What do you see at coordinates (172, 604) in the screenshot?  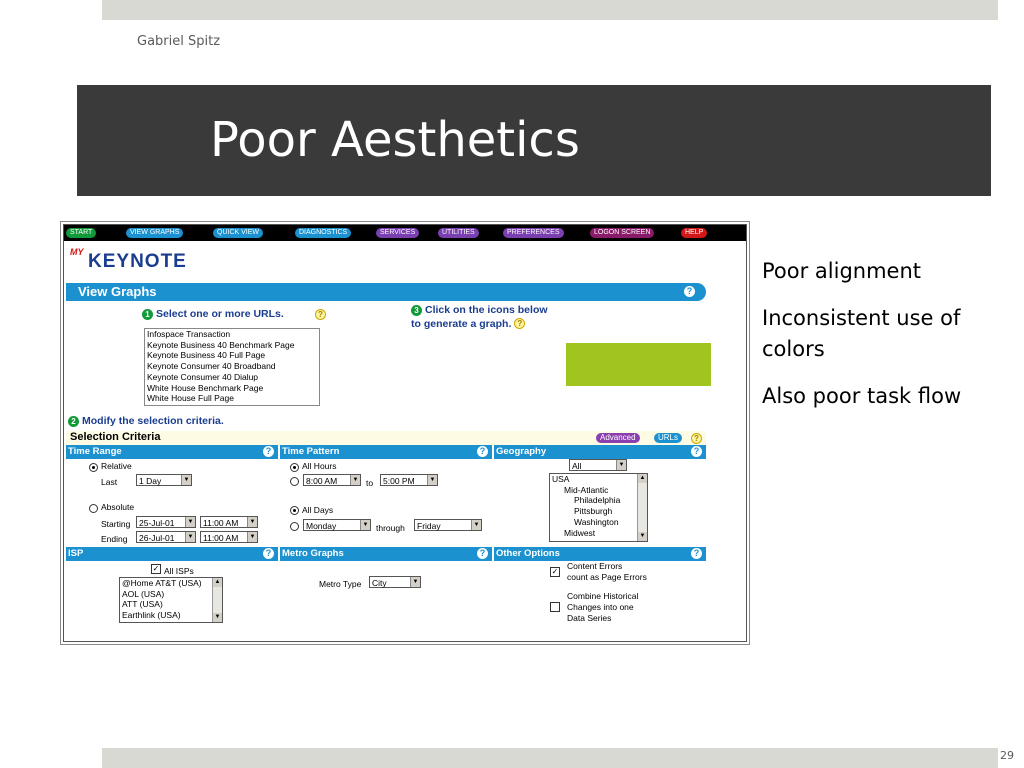 I see `list-item: ATT (USA)` at bounding box center [172, 604].